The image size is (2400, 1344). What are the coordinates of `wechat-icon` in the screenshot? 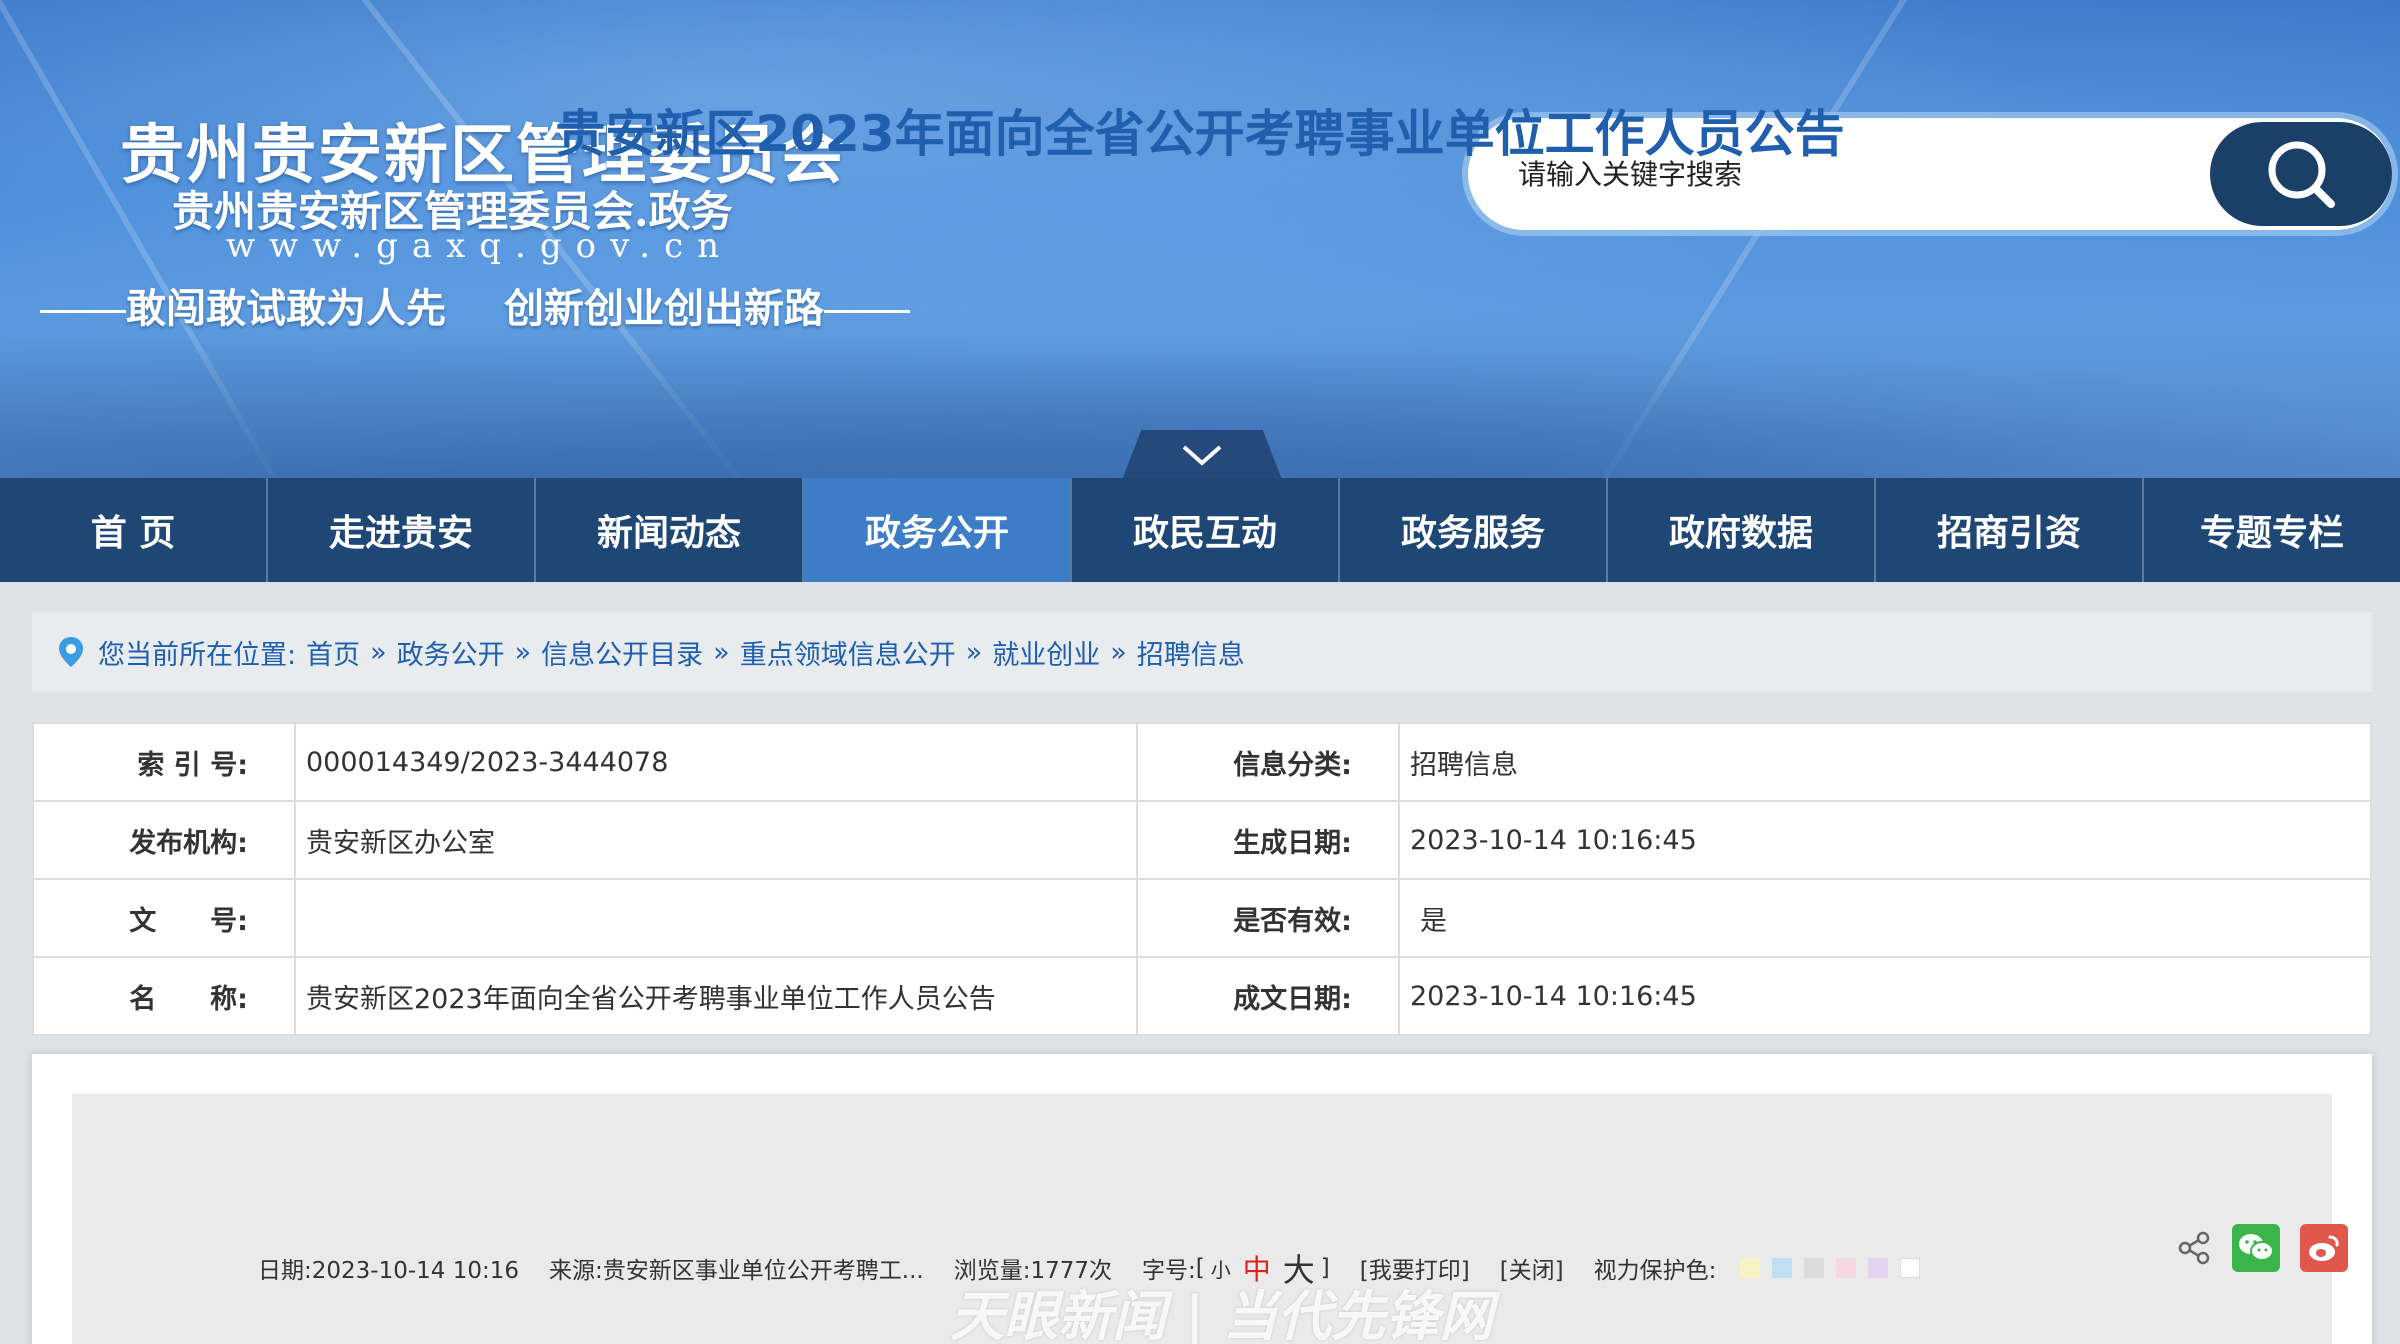 It's located at (2256, 1248).